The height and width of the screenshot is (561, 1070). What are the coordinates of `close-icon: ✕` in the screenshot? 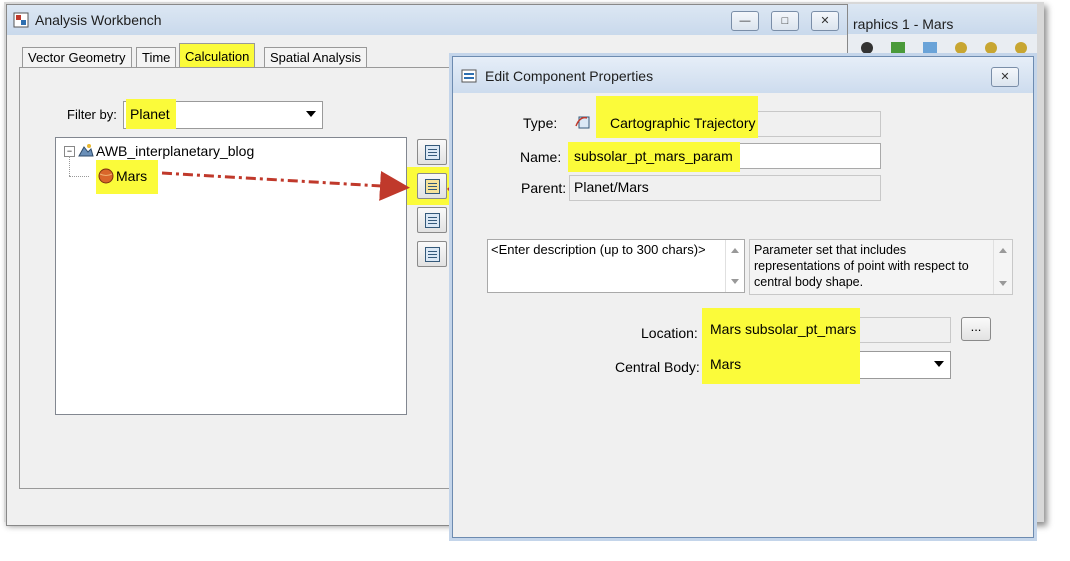 It's located at (1005, 77).